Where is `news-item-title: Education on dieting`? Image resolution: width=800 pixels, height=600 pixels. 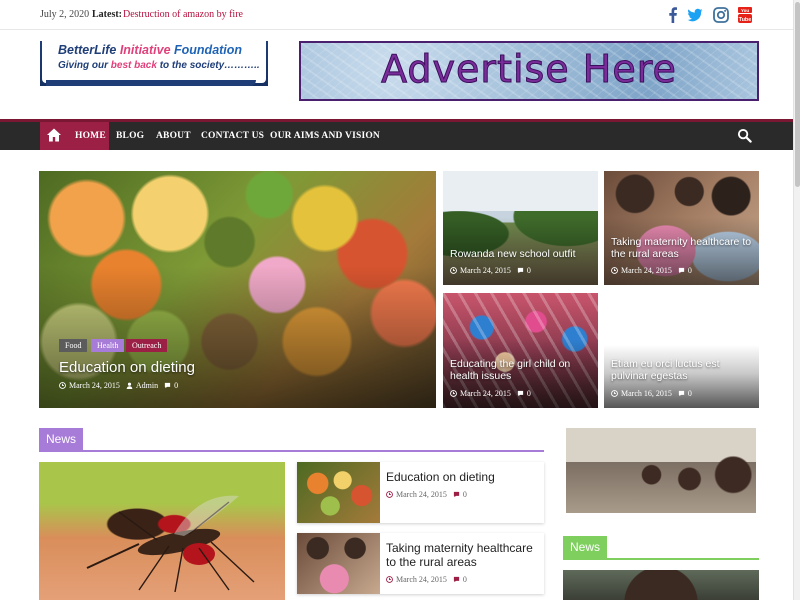
news-item-title: Education on dieting is located at coordinates (461, 477).